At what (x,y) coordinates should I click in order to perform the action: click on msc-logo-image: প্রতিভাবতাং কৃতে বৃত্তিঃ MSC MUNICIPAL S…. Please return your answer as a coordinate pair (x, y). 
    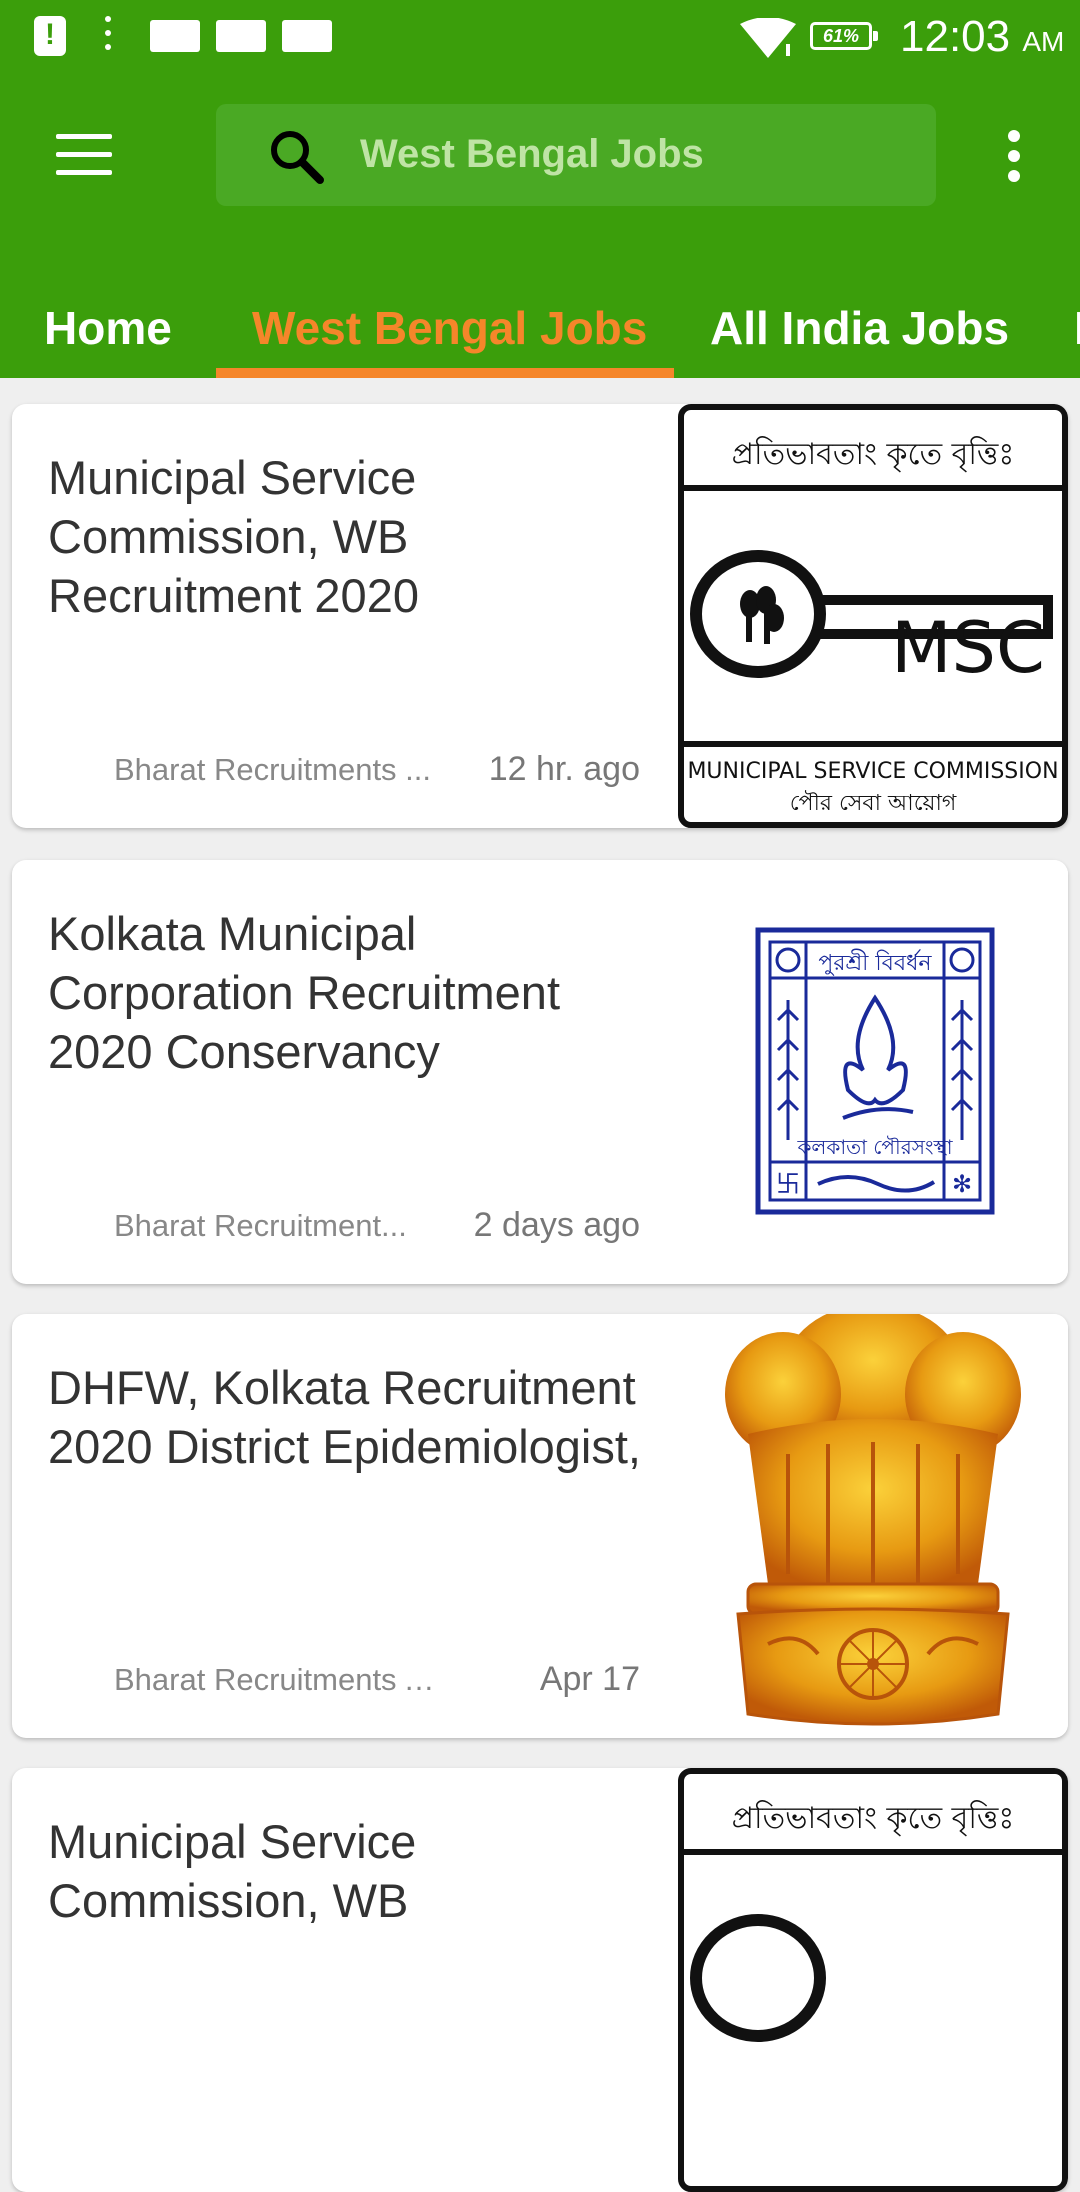
    Looking at the image, I should click on (873, 616).